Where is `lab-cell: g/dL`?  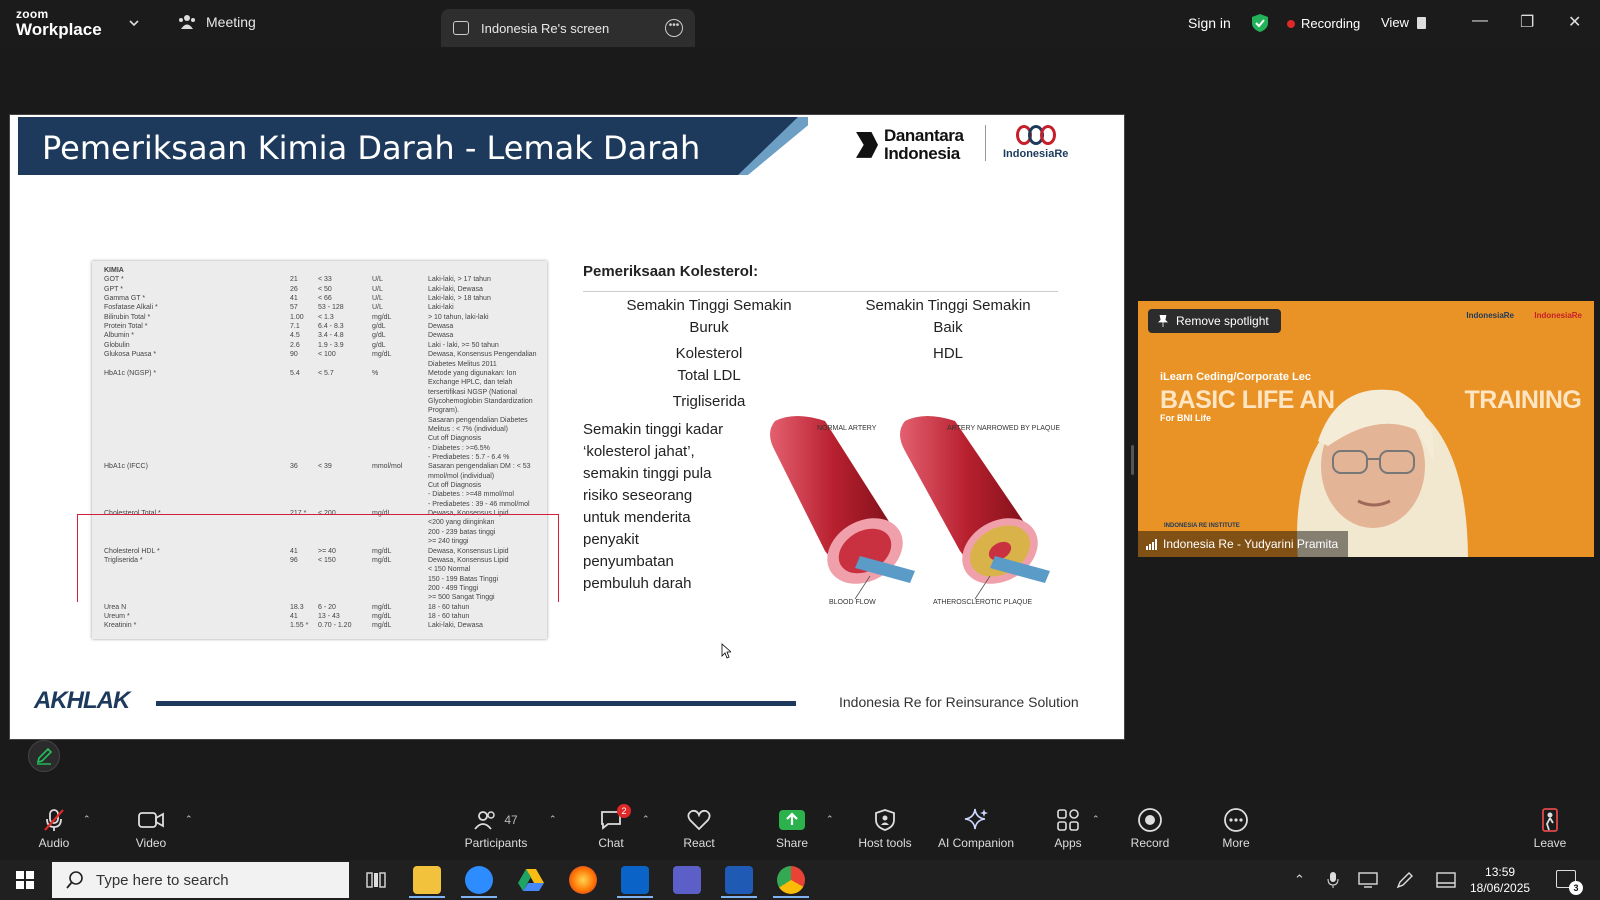
lab-cell: g/dL is located at coordinates (379, 327).